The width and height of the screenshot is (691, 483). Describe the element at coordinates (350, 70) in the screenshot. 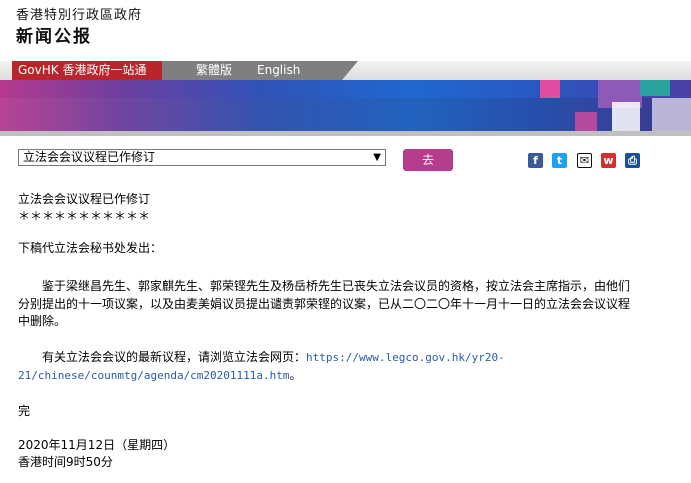

I see `nav-divider-end` at that location.